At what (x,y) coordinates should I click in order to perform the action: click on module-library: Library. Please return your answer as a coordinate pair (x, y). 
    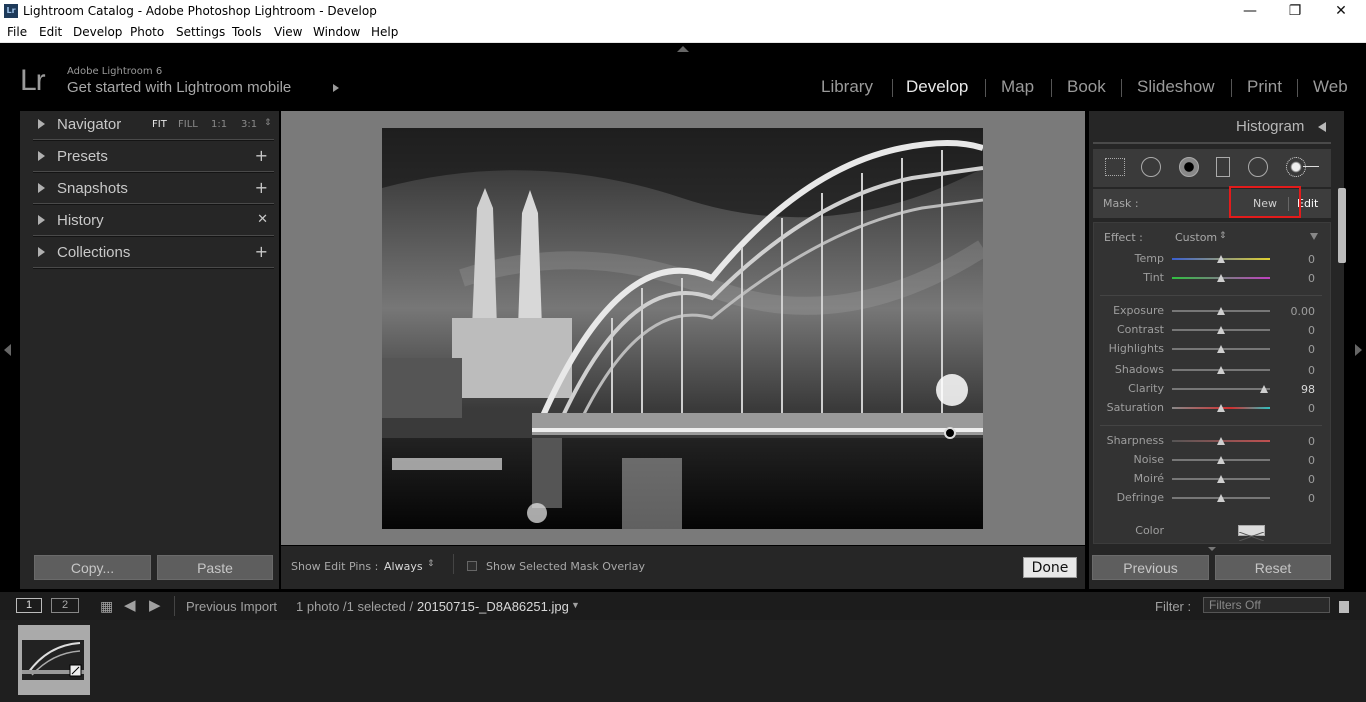
    Looking at the image, I should click on (847, 87).